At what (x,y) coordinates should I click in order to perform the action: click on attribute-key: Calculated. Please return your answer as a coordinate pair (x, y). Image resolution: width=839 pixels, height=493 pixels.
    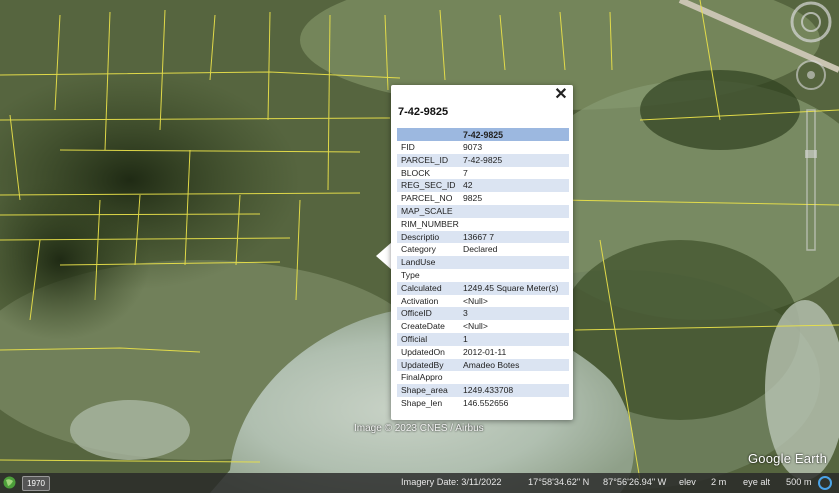
    Looking at the image, I should click on (428, 288).